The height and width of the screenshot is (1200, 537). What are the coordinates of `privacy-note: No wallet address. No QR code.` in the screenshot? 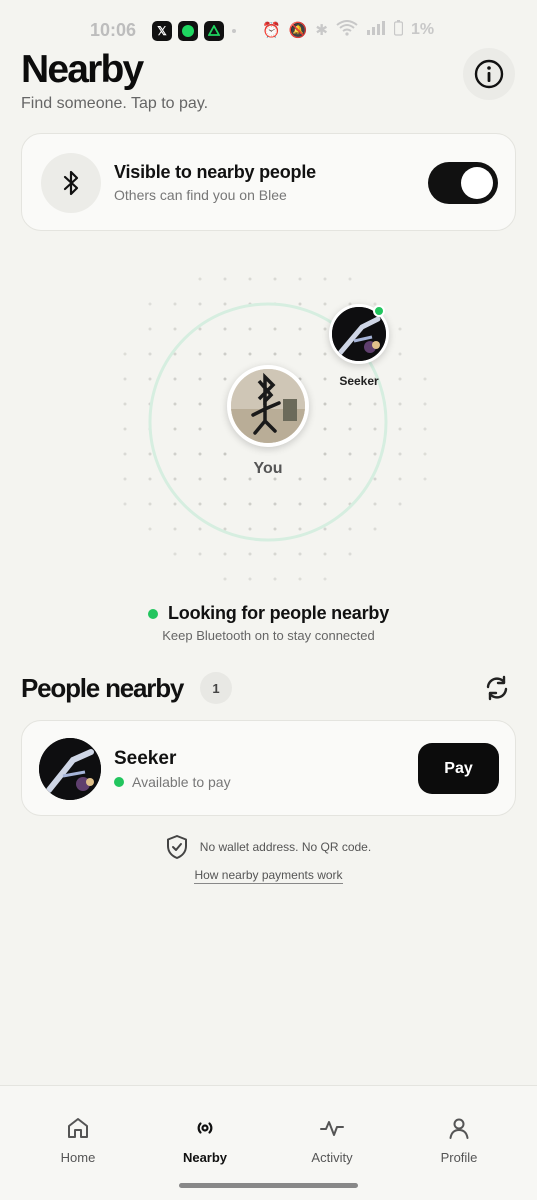 It's located at (268, 847).